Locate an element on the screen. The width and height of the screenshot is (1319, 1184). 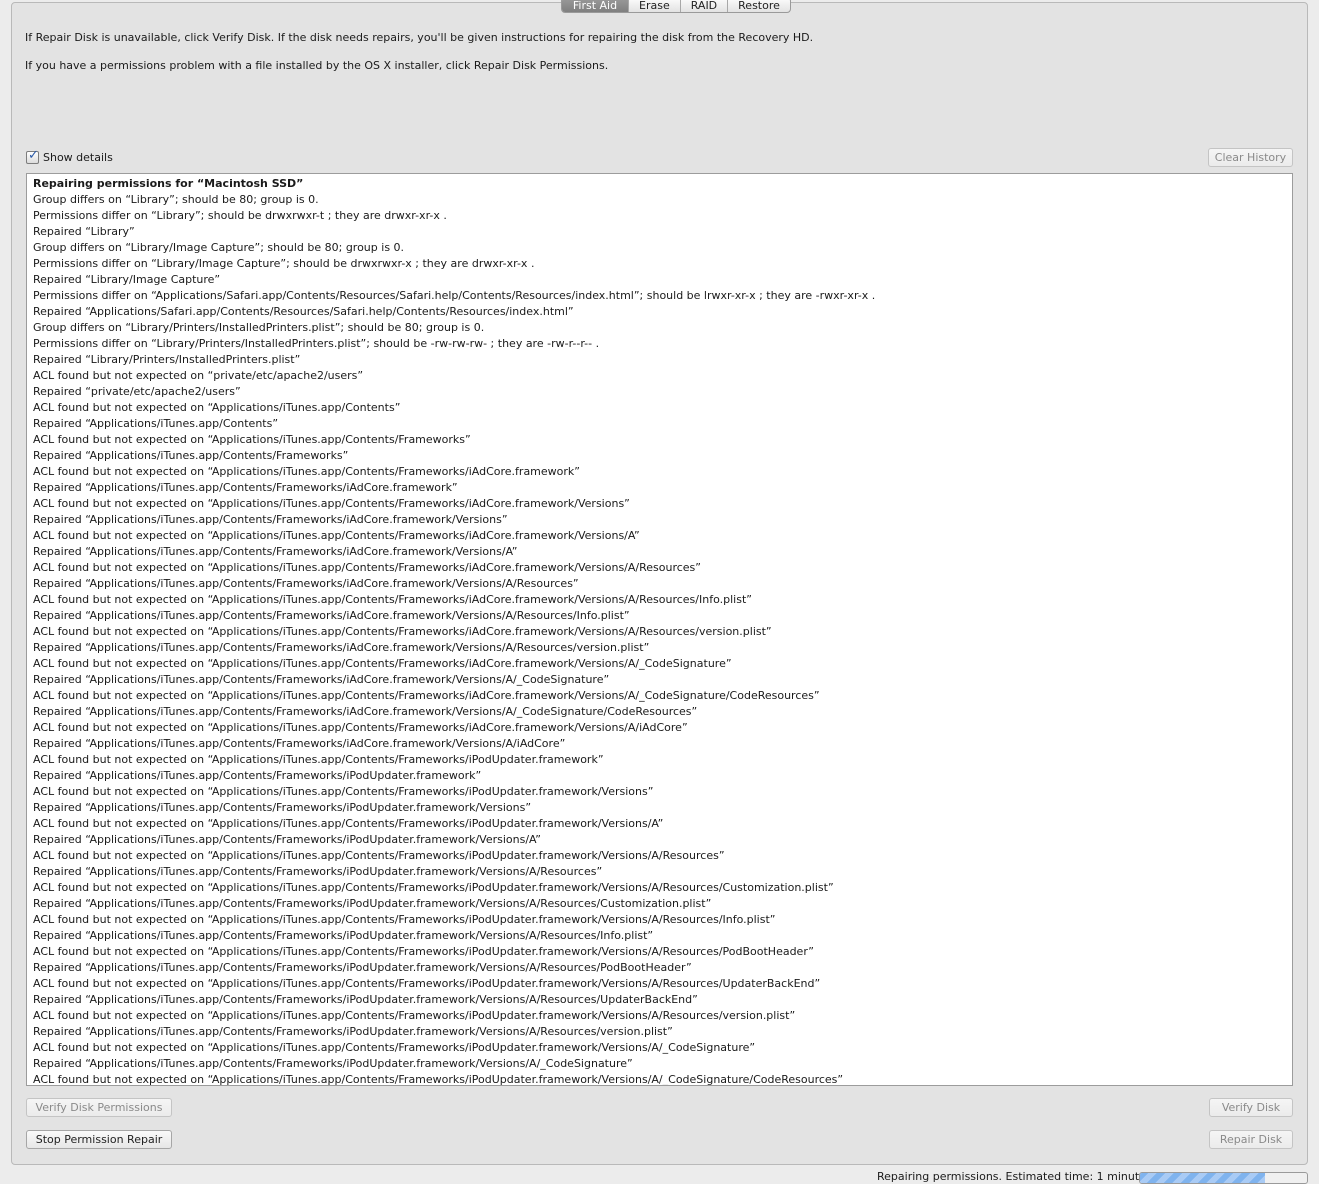
clear-history-button: Clear History is located at coordinates (1250, 157).